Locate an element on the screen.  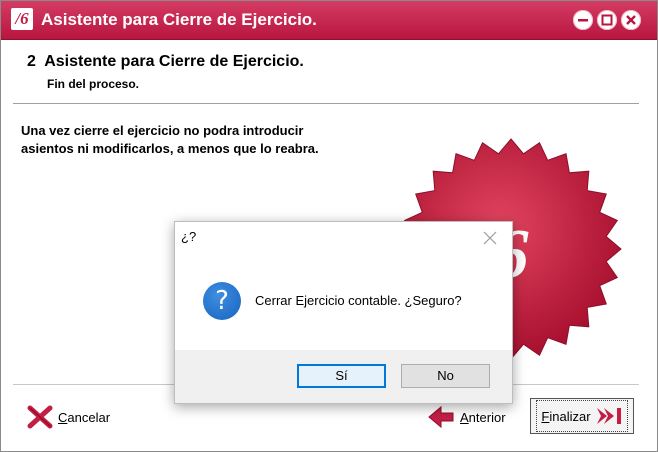
app-logo-text: /6 is located at coordinates (22, 18).